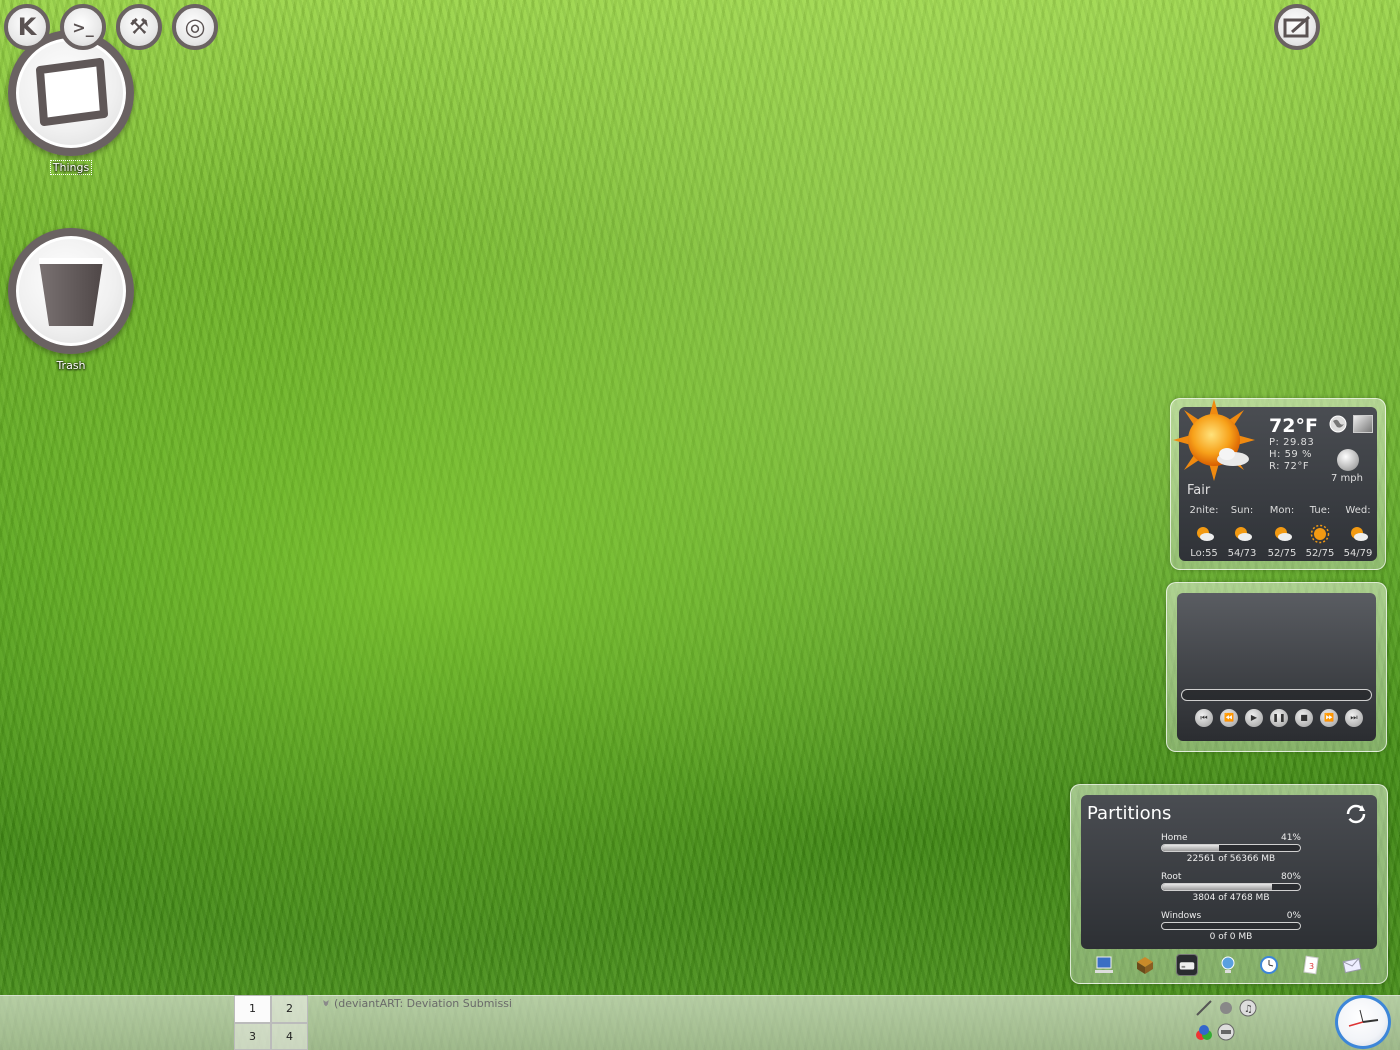 This screenshot has width=1400, height=1050. I want to click on forecast-day: Sun: 54/73, so click(1242, 532).